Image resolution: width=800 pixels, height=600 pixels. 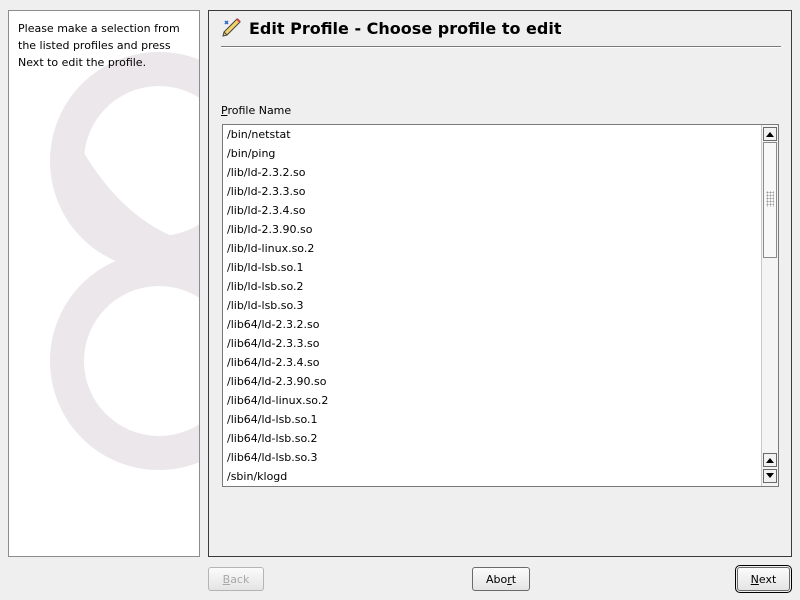 I want to click on profile-name-label: Profile Name, so click(x=256, y=110).